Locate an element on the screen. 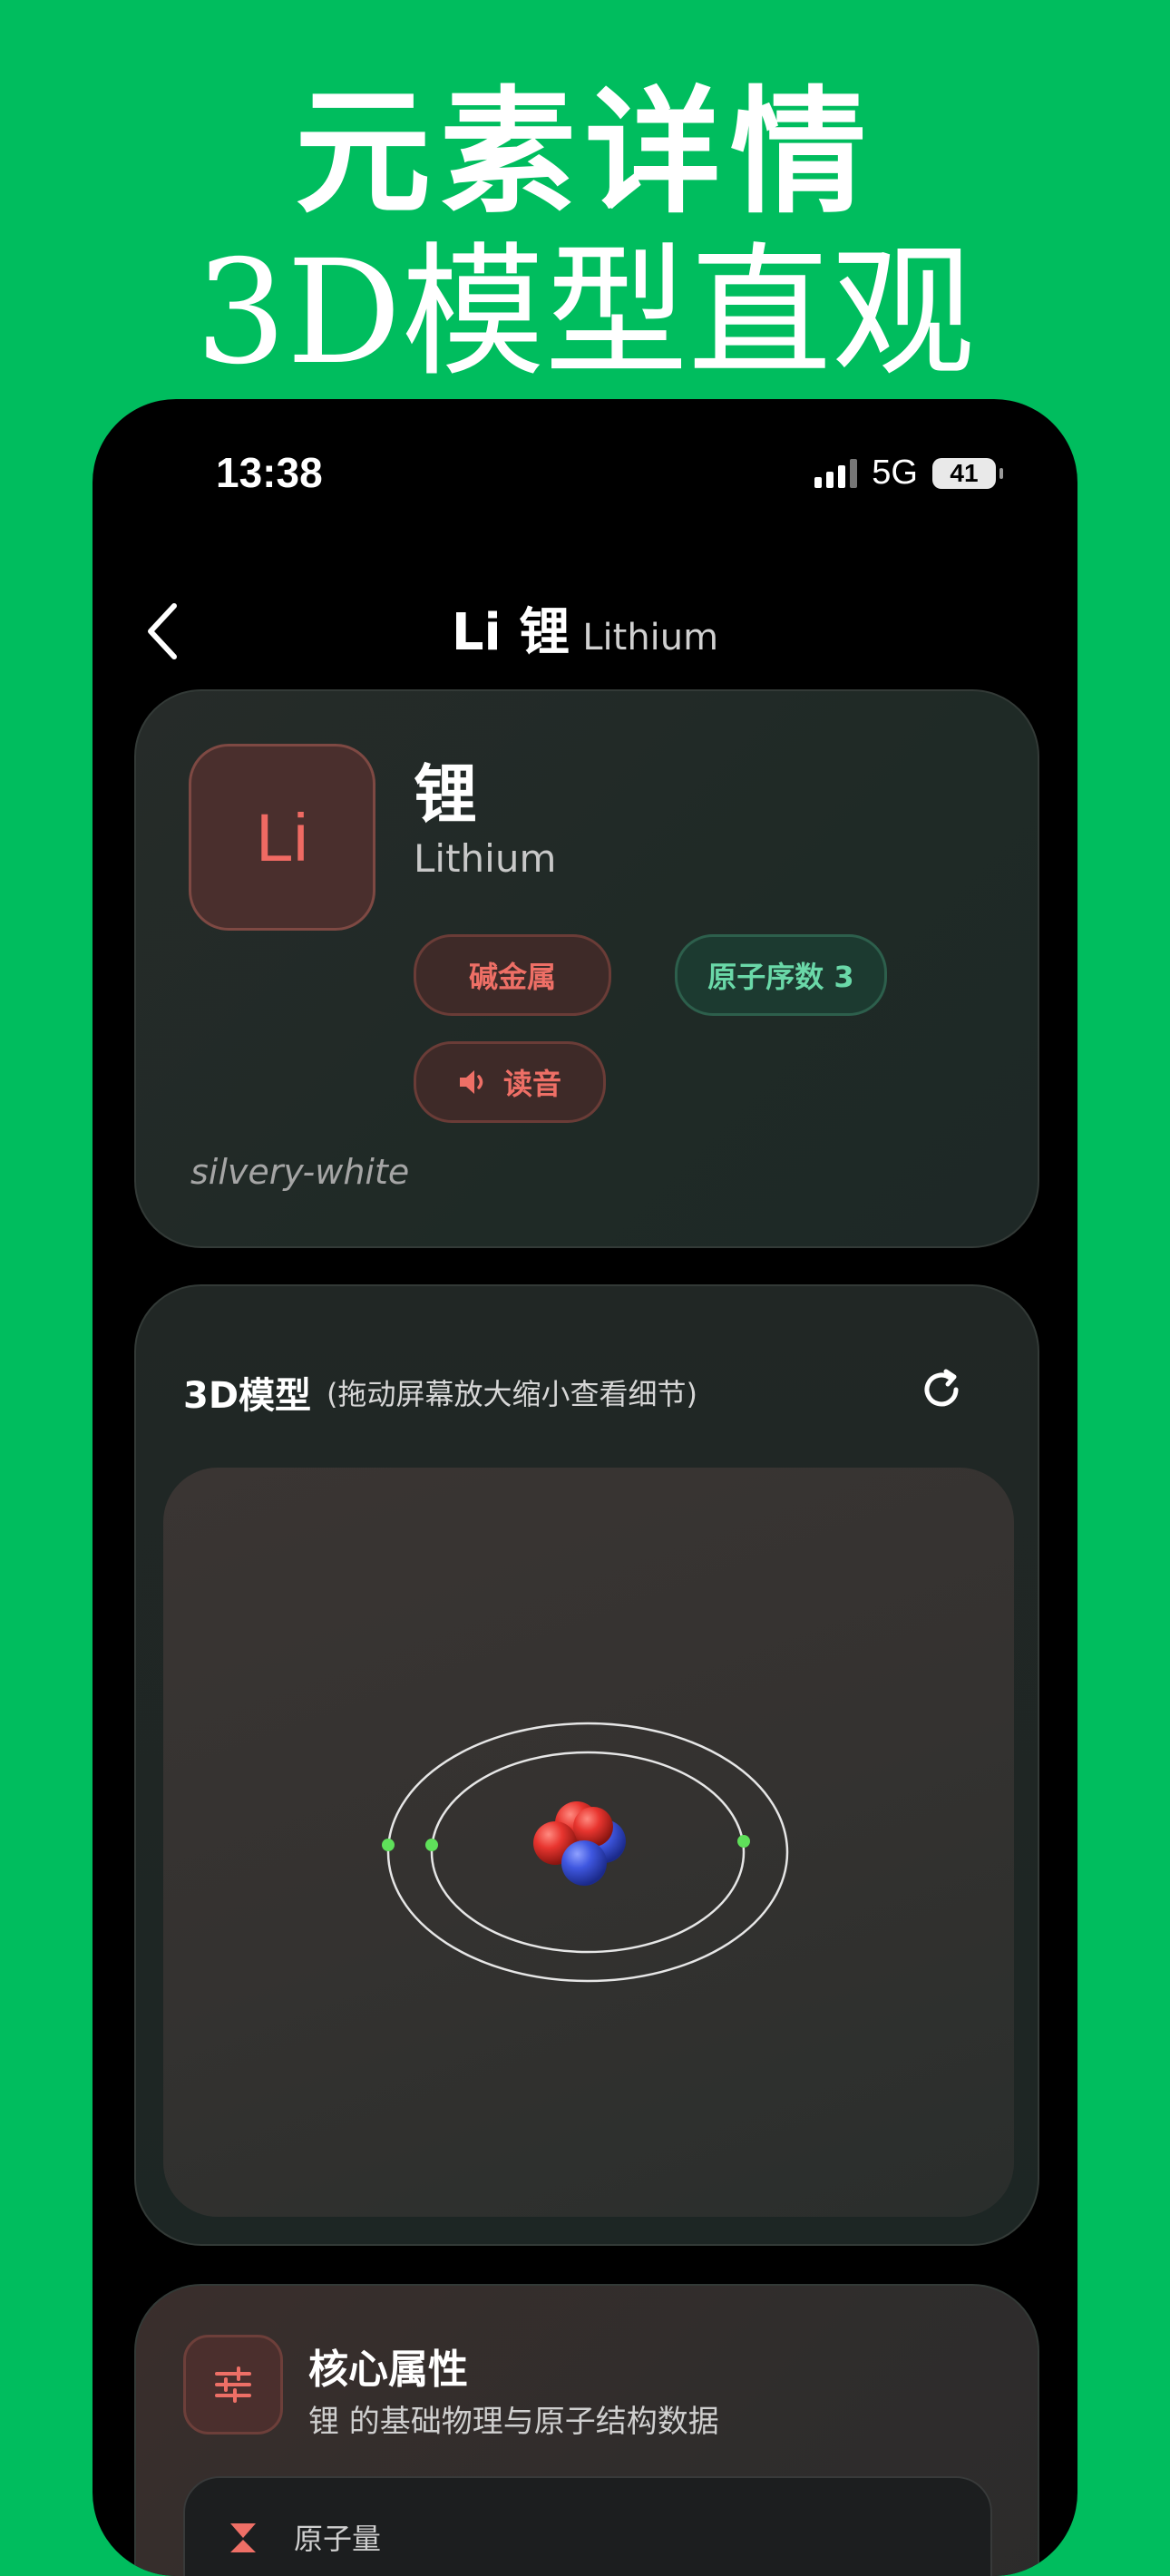  status-indicators: 5G 41 is located at coordinates (908, 473).